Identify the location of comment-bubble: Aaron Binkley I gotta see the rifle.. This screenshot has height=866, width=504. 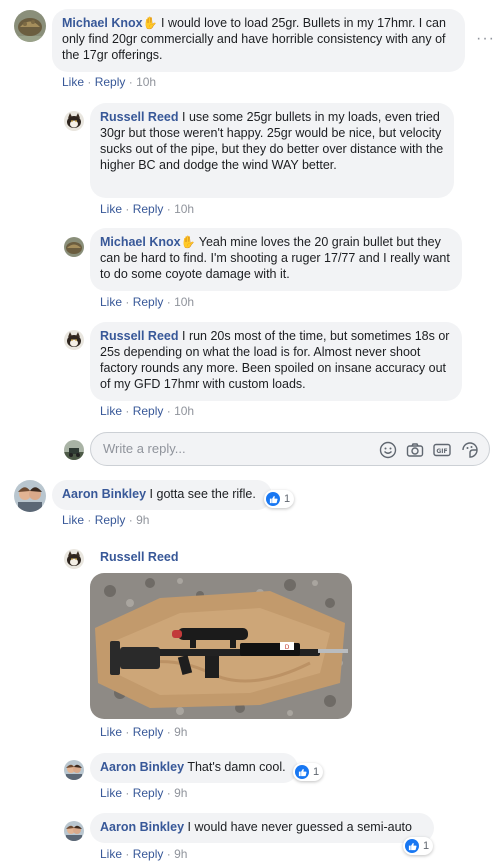
(162, 495).